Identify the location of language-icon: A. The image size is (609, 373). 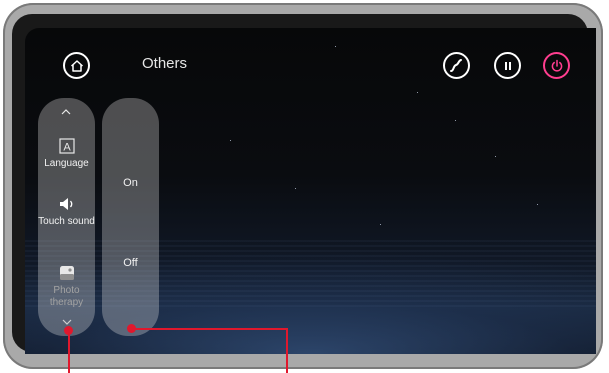
(66, 146).